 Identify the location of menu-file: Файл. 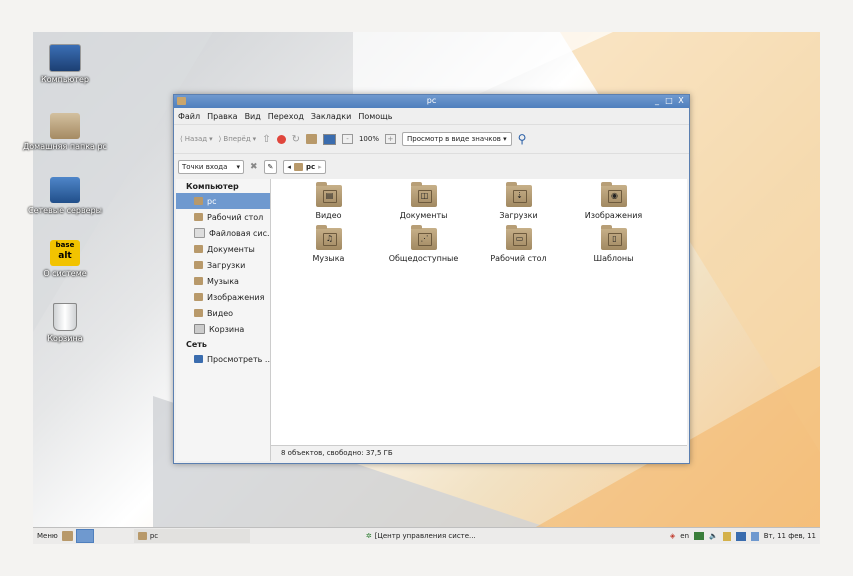
(189, 116).